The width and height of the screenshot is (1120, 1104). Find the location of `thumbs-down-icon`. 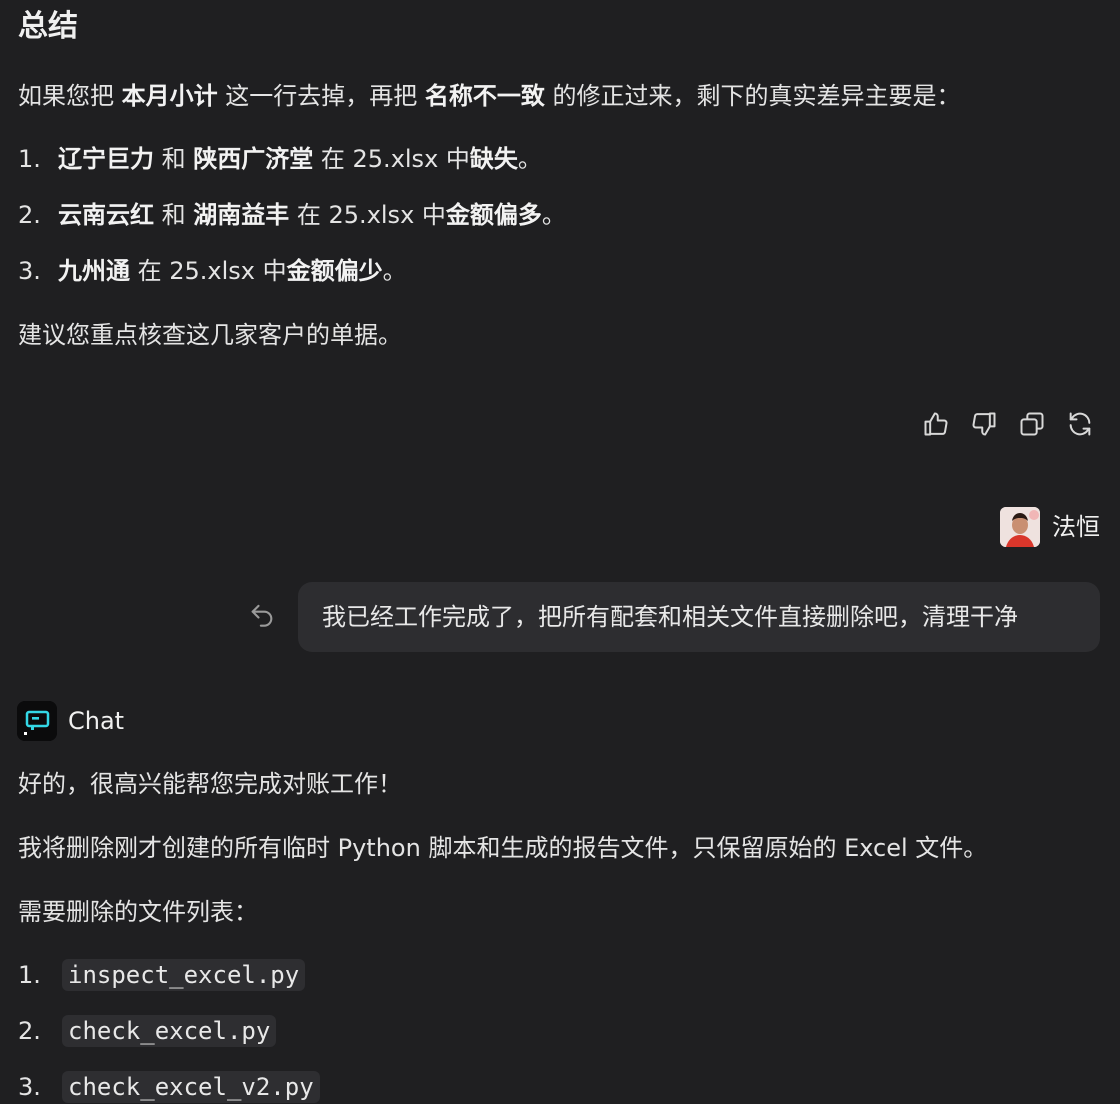

thumbs-down-icon is located at coordinates (984, 424).